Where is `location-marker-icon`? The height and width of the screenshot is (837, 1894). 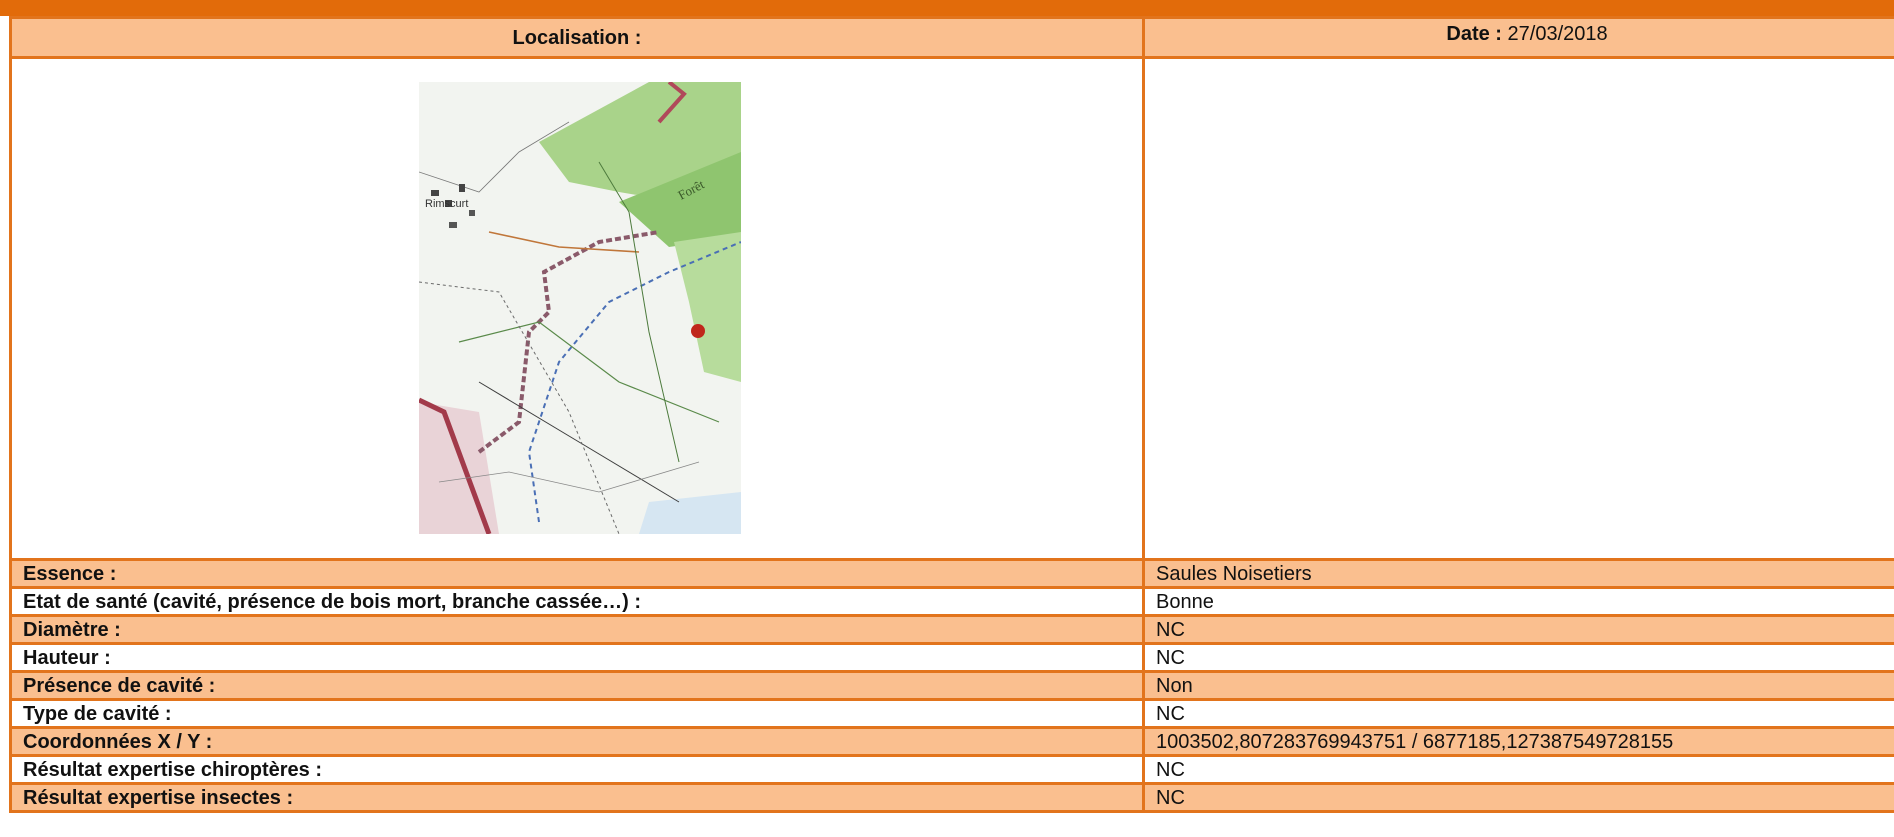 location-marker-icon is located at coordinates (698, 331).